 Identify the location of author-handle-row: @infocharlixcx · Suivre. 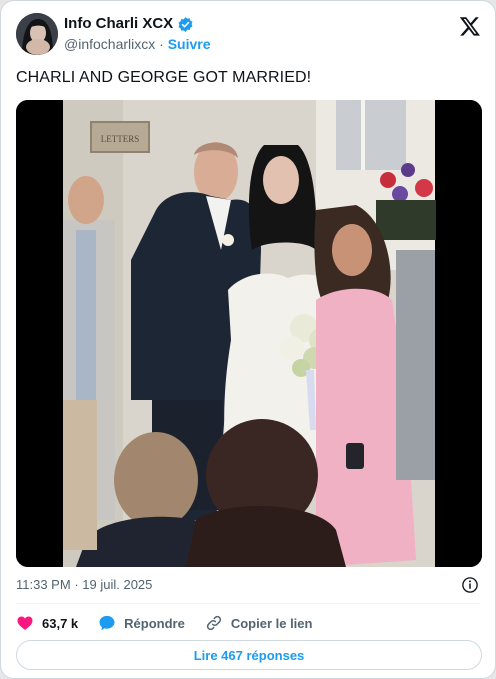
(137, 44).